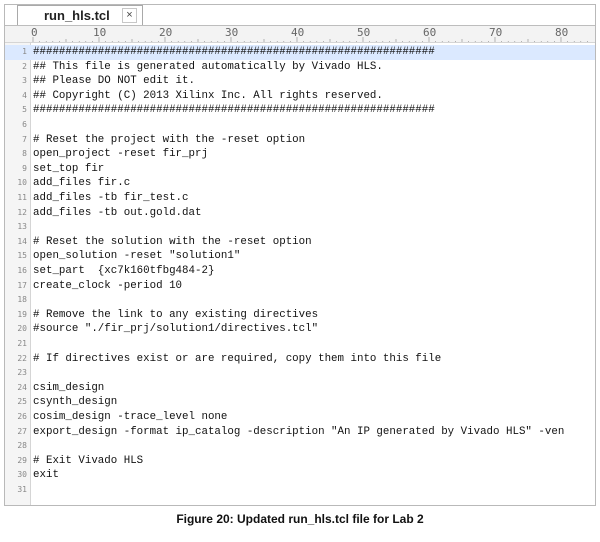  What do you see at coordinates (117, 212) in the screenshot?
I see `code-text: add_files -tb out.gold.dat` at bounding box center [117, 212].